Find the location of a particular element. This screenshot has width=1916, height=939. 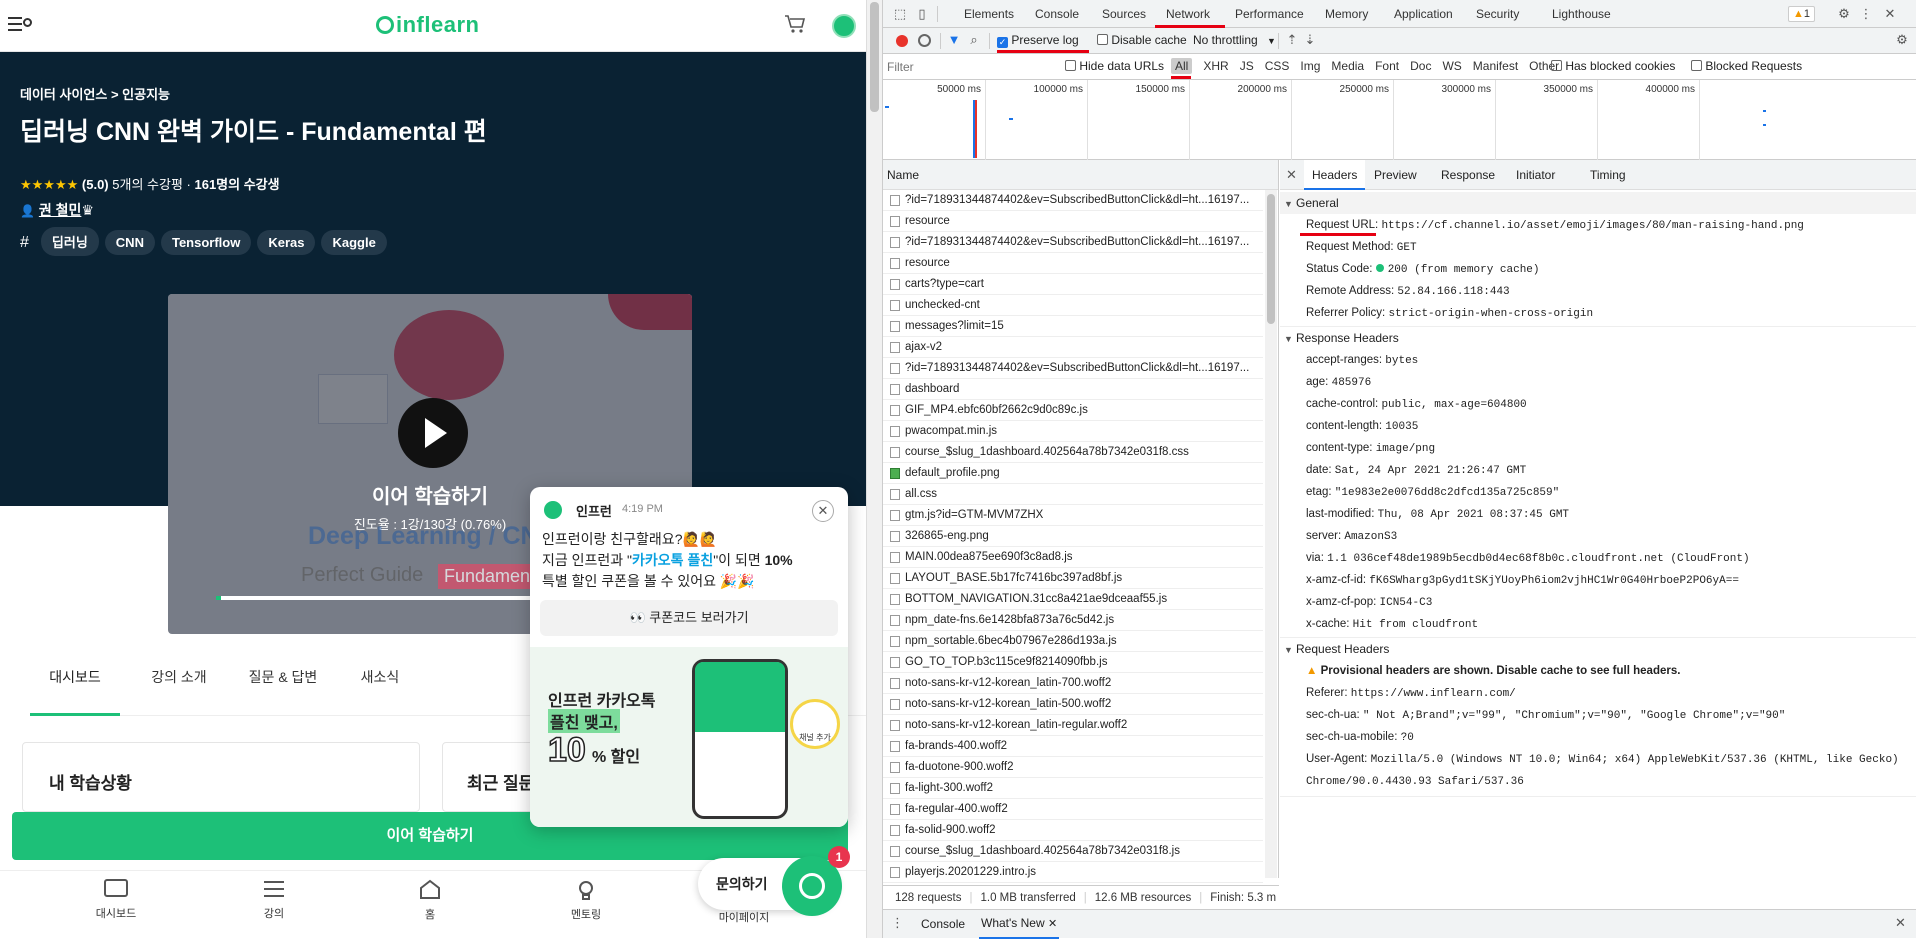

request-row: fa-light-300.woff2 is located at coordinates (1073, 788).